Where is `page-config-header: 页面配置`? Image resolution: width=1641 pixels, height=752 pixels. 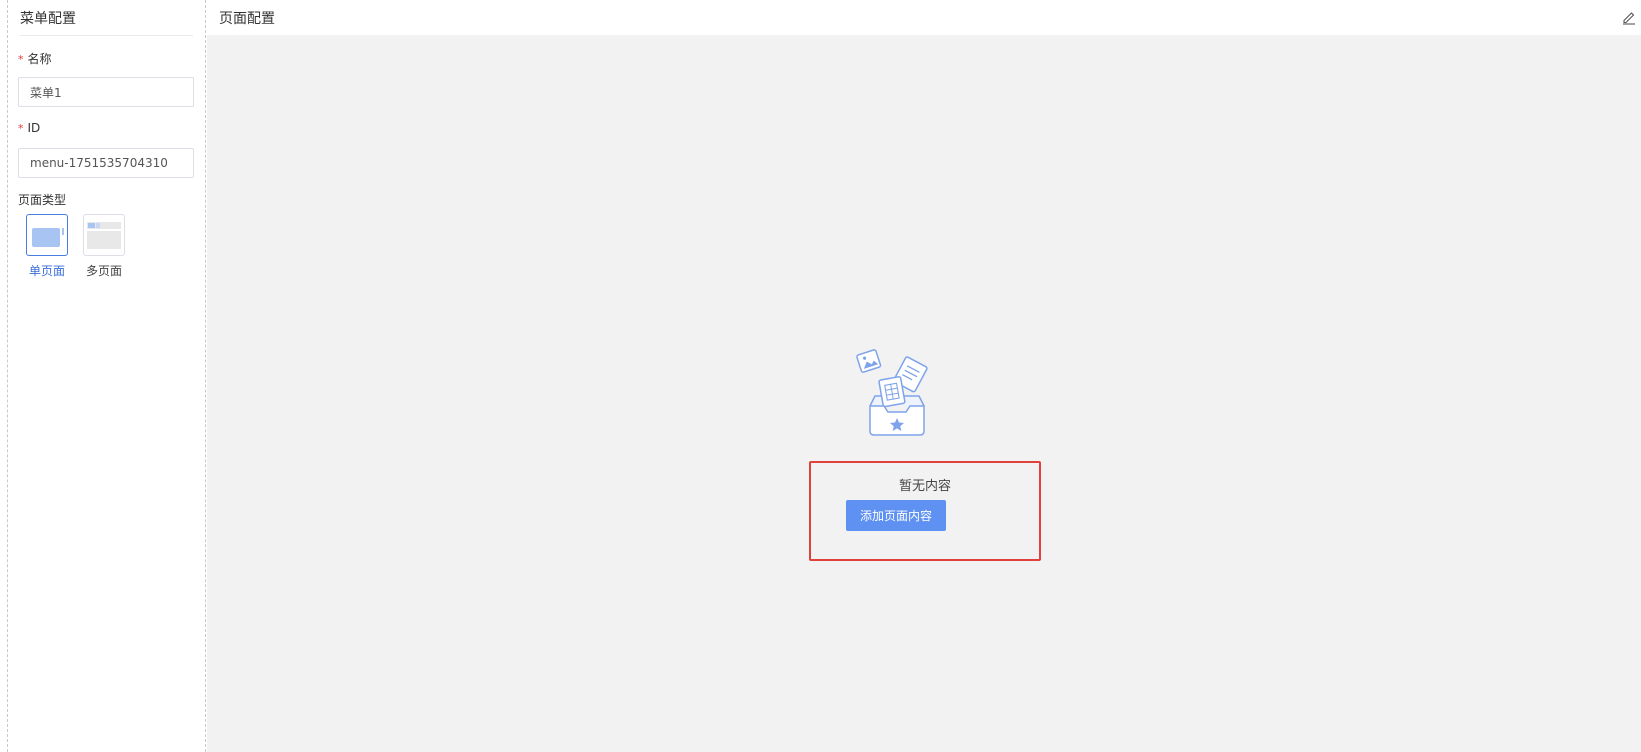
page-config-header: 页面配置 is located at coordinates (924, 17).